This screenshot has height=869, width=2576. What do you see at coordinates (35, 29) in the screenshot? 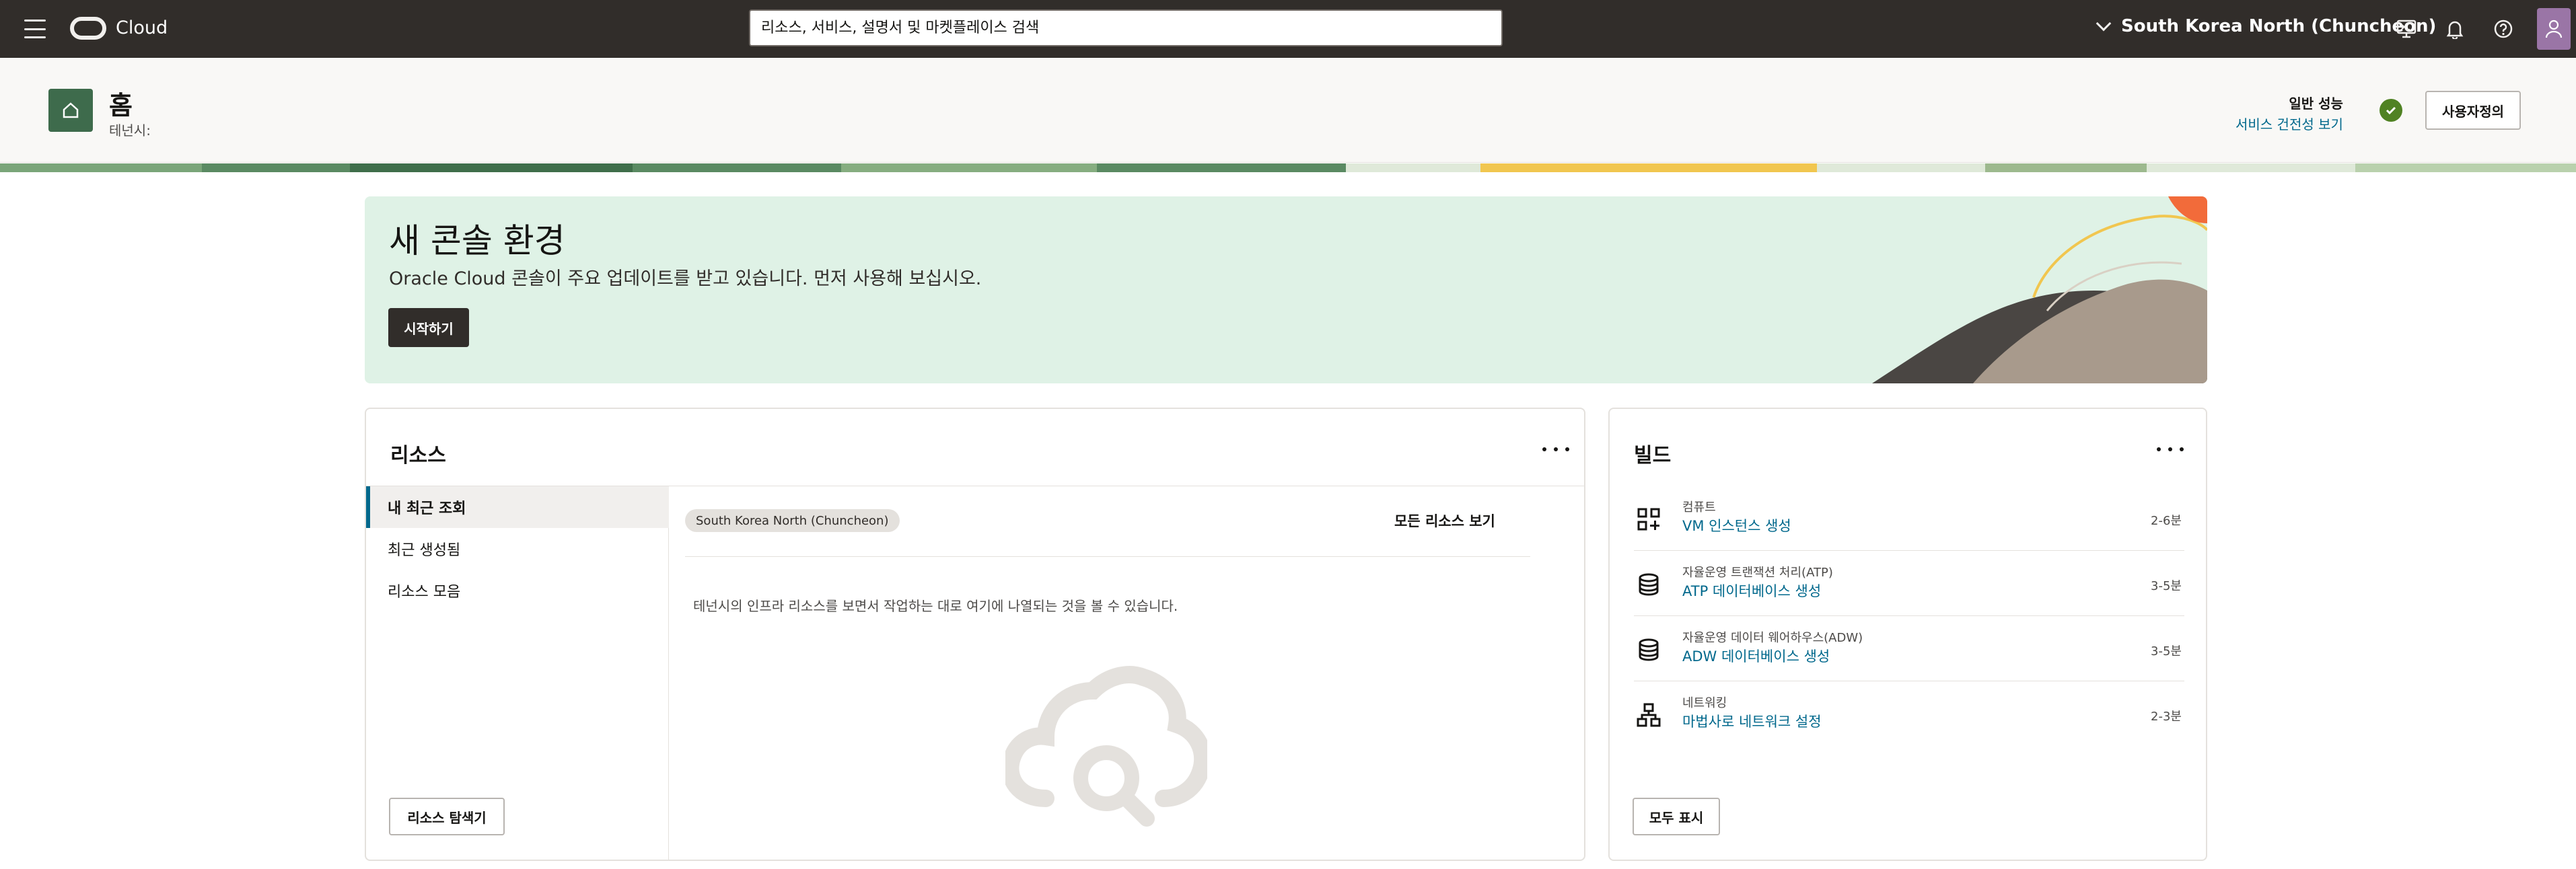
I see `menu-icon` at bounding box center [35, 29].